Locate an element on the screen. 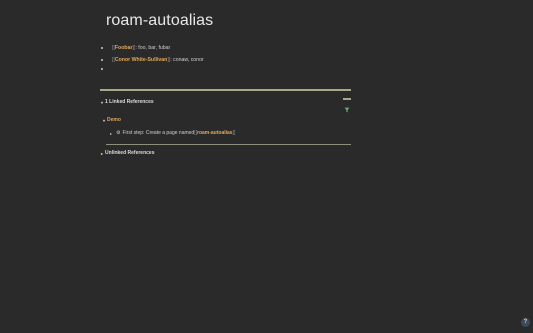 This screenshot has width=533, height=333. block-foobar: [[ Foobar ]] : foo, bar, fubar is located at coordinates (135, 48).